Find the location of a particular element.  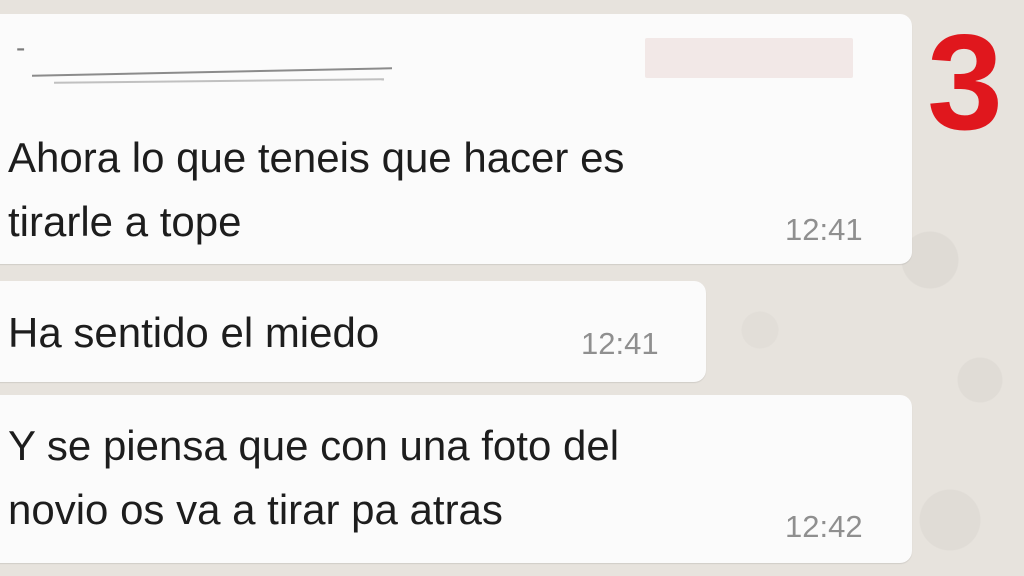

message-bubble-2: Ha sentido el miedo 12:41 is located at coordinates (353, 331).